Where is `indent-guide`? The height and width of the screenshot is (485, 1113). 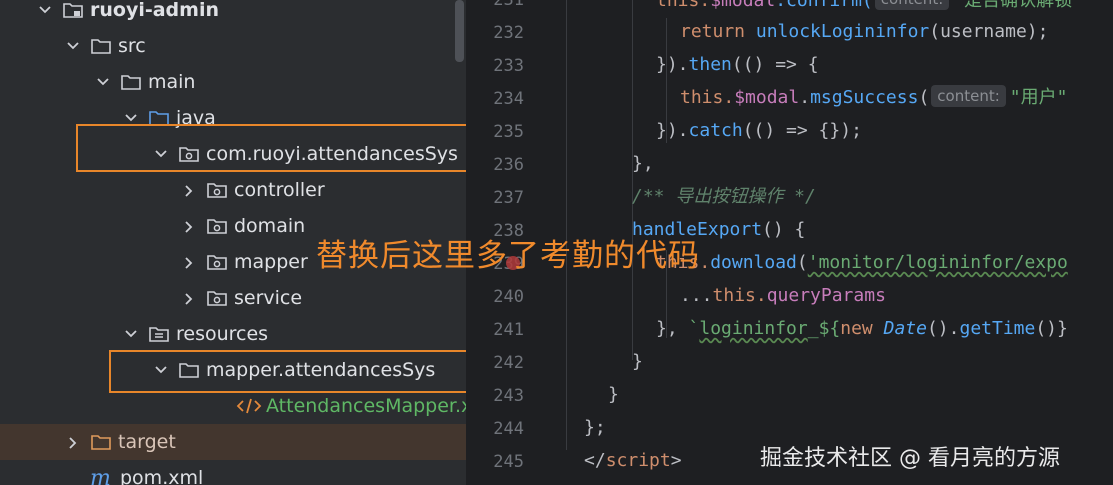
indent-guide is located at coordinates (566, 225).